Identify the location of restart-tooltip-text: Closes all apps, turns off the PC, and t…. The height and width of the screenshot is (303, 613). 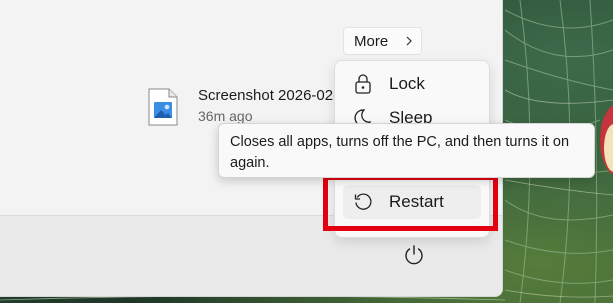
(400, 152).